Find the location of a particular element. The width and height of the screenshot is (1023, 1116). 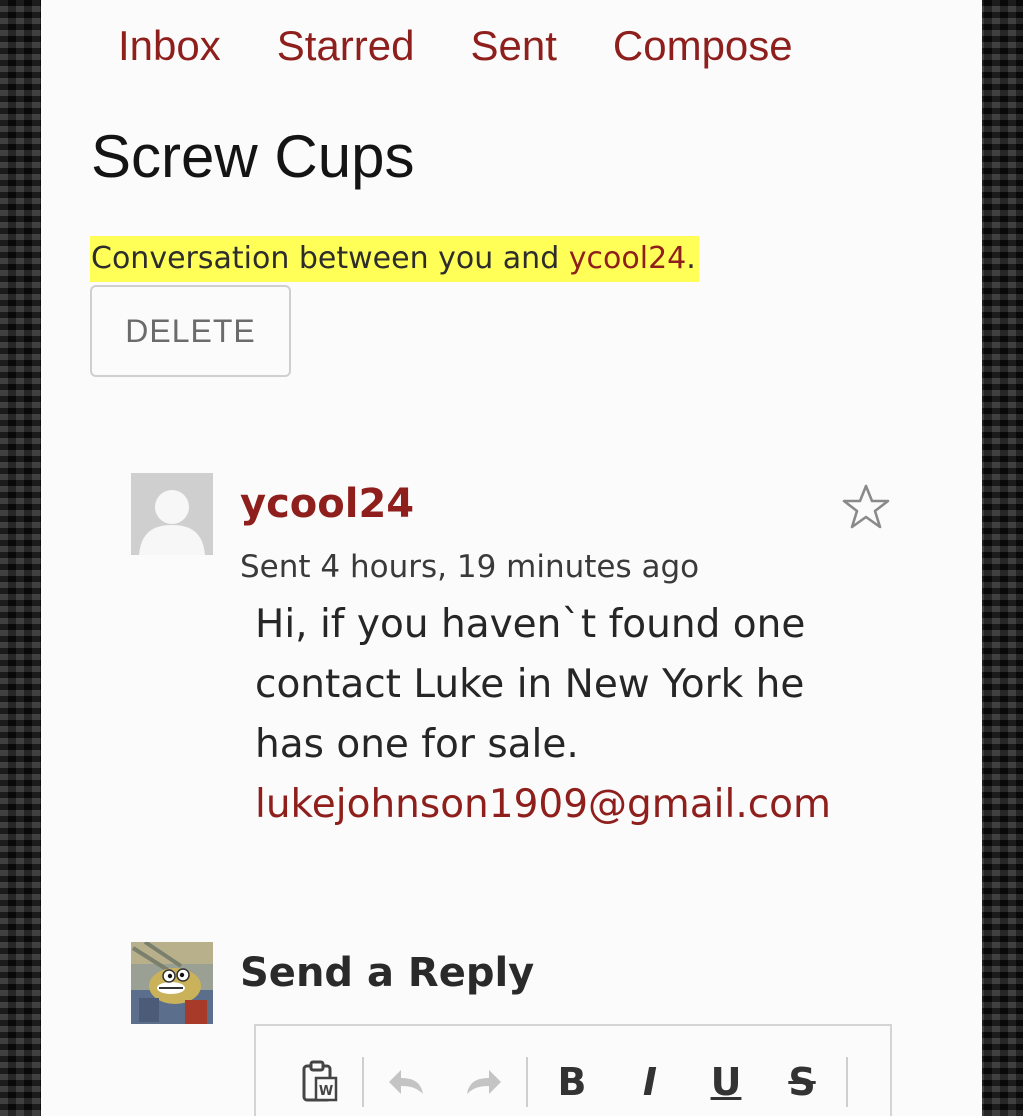

redo-button is located at coordinates (483, 1082).